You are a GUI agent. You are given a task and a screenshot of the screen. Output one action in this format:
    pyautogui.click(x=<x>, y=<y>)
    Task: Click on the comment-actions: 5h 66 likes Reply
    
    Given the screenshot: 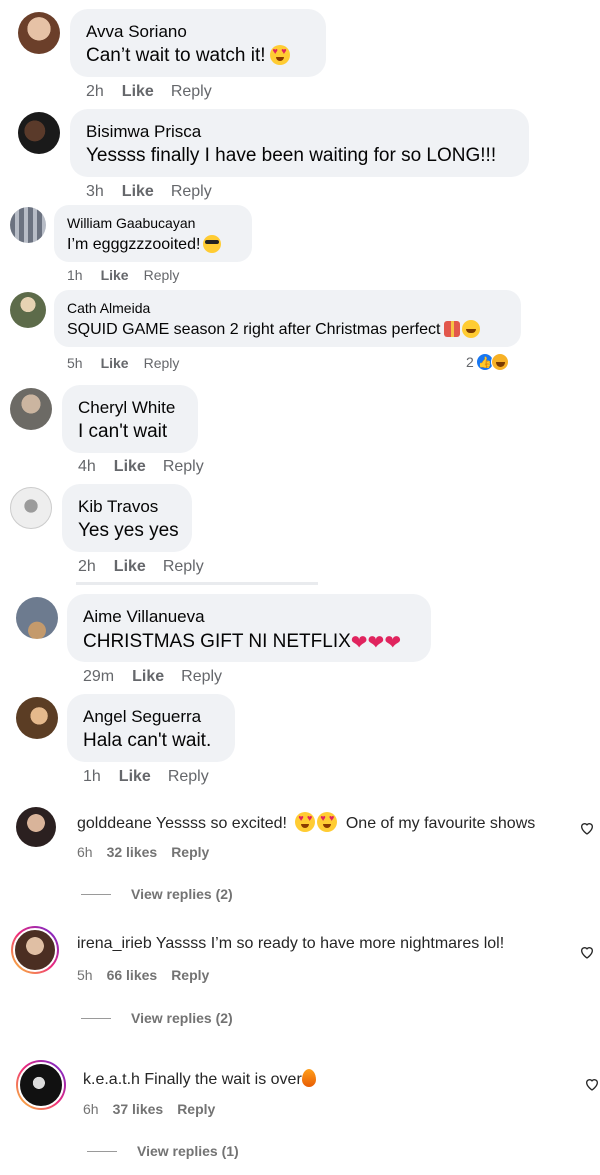 What is the action you would take?
    pyautogui.click(x=143, y=975)
    